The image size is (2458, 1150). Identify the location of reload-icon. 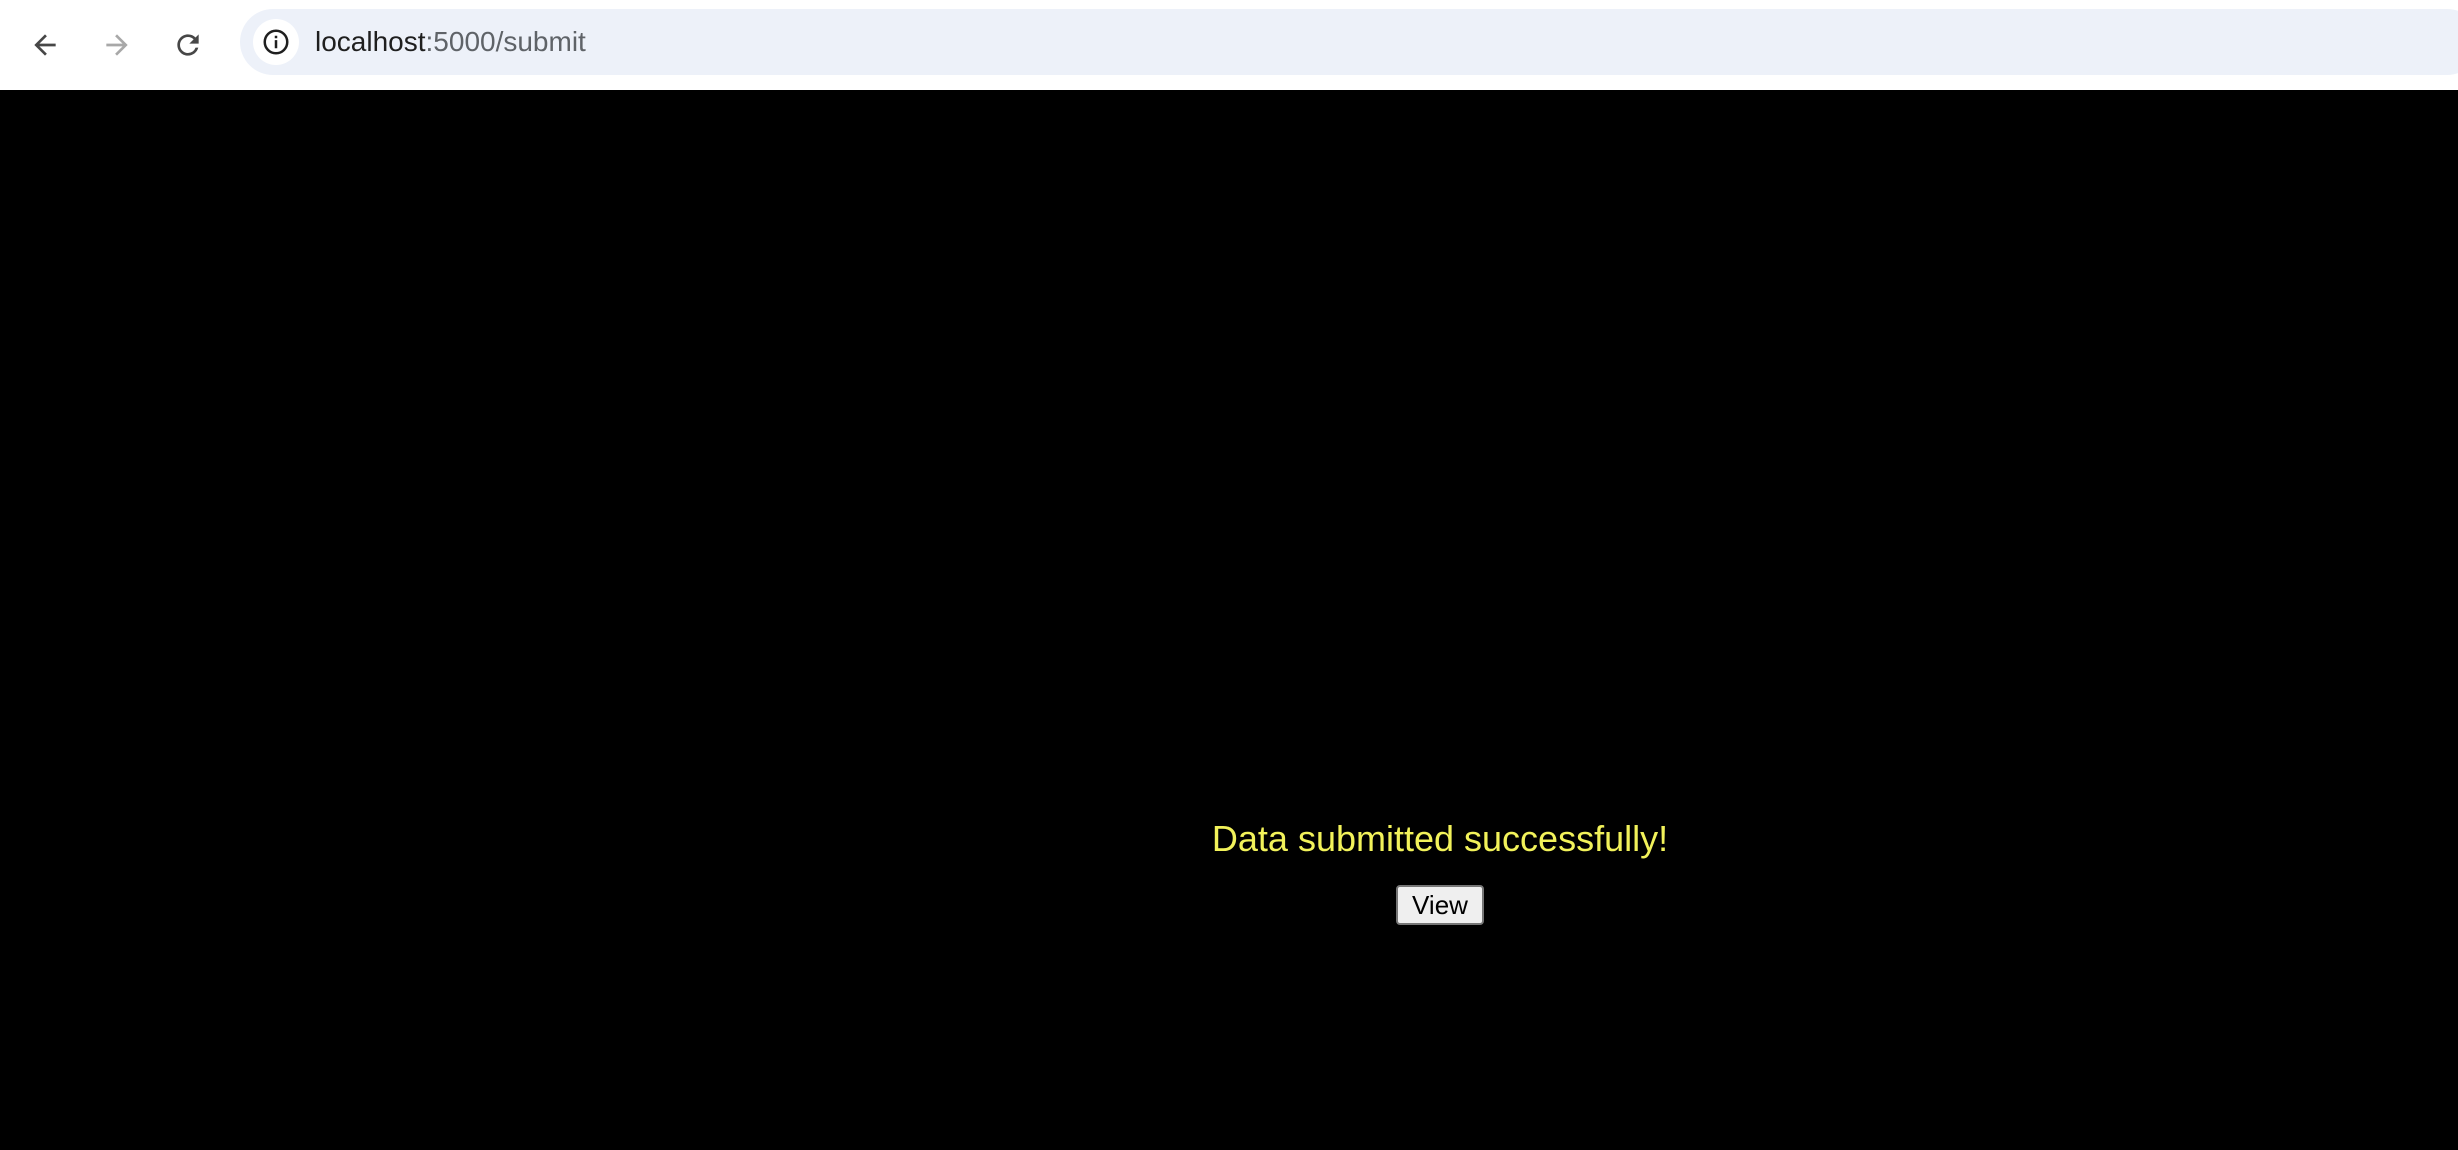
(188, 45).